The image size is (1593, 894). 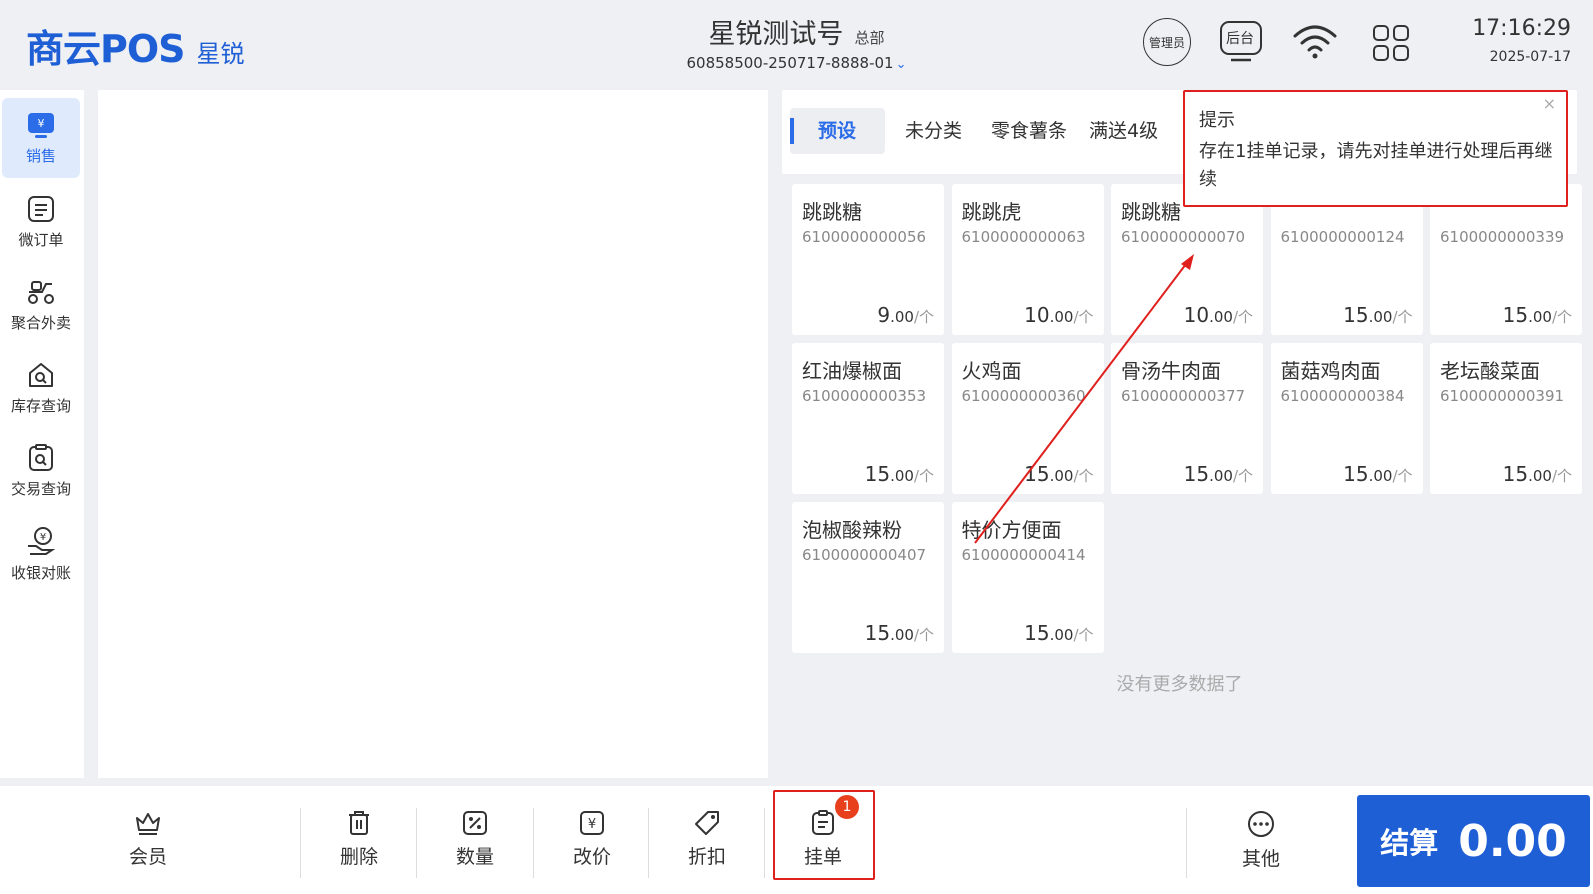 I want to click on admin-button: 管理员, so click(x=1167, y=42).